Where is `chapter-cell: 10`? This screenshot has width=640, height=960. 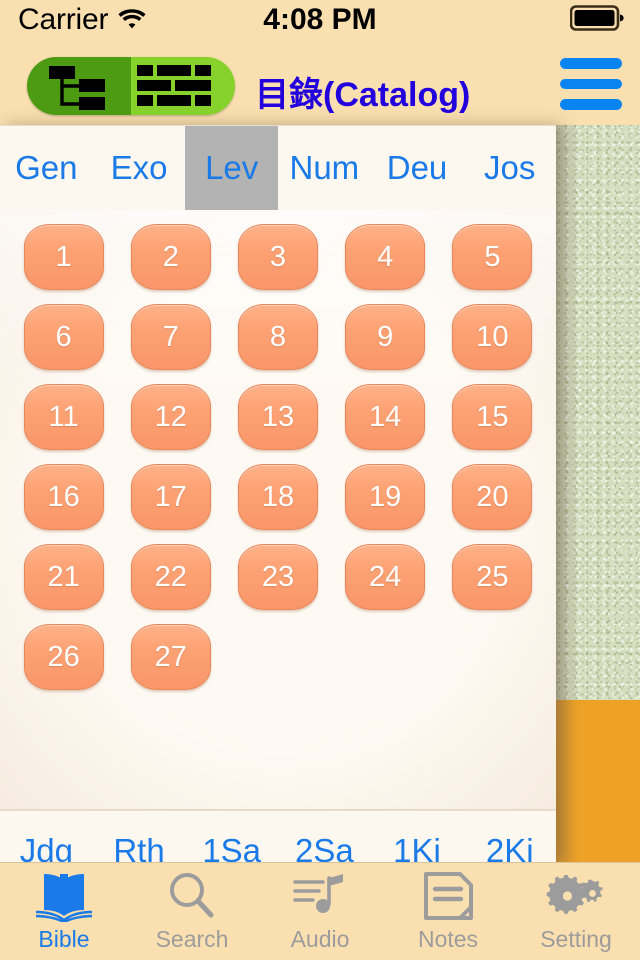 chapter-cell: 10 is located at coordinates (492, 337).